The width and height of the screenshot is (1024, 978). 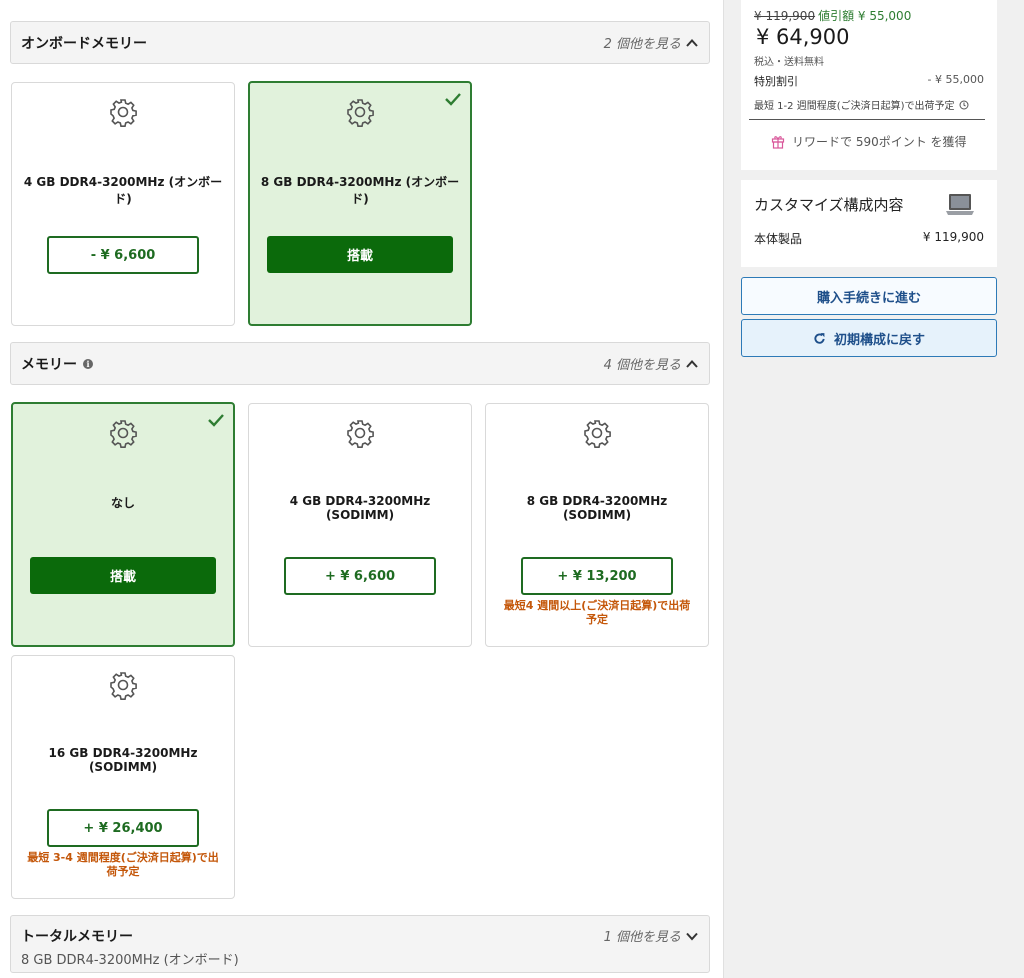 What do you see at coordinates (651, 363) in the screenshot?
I see `memory-more-toggle: 4 個他を見る` at bounding box center [651, 363].